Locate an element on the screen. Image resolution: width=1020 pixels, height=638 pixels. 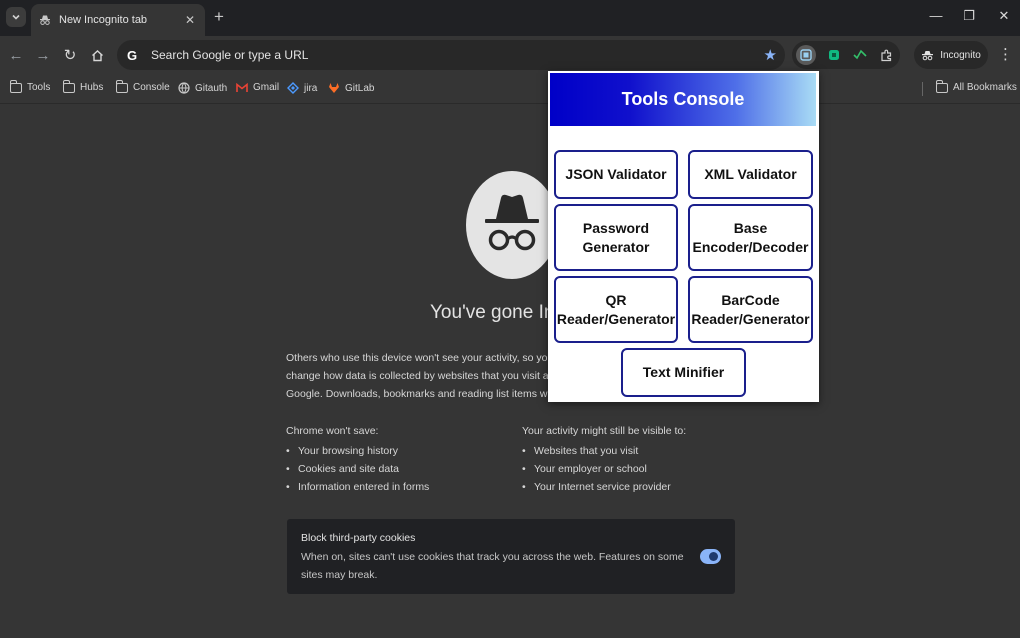
bookmark-gmail: Gmail is located at coordinates (257, 87).